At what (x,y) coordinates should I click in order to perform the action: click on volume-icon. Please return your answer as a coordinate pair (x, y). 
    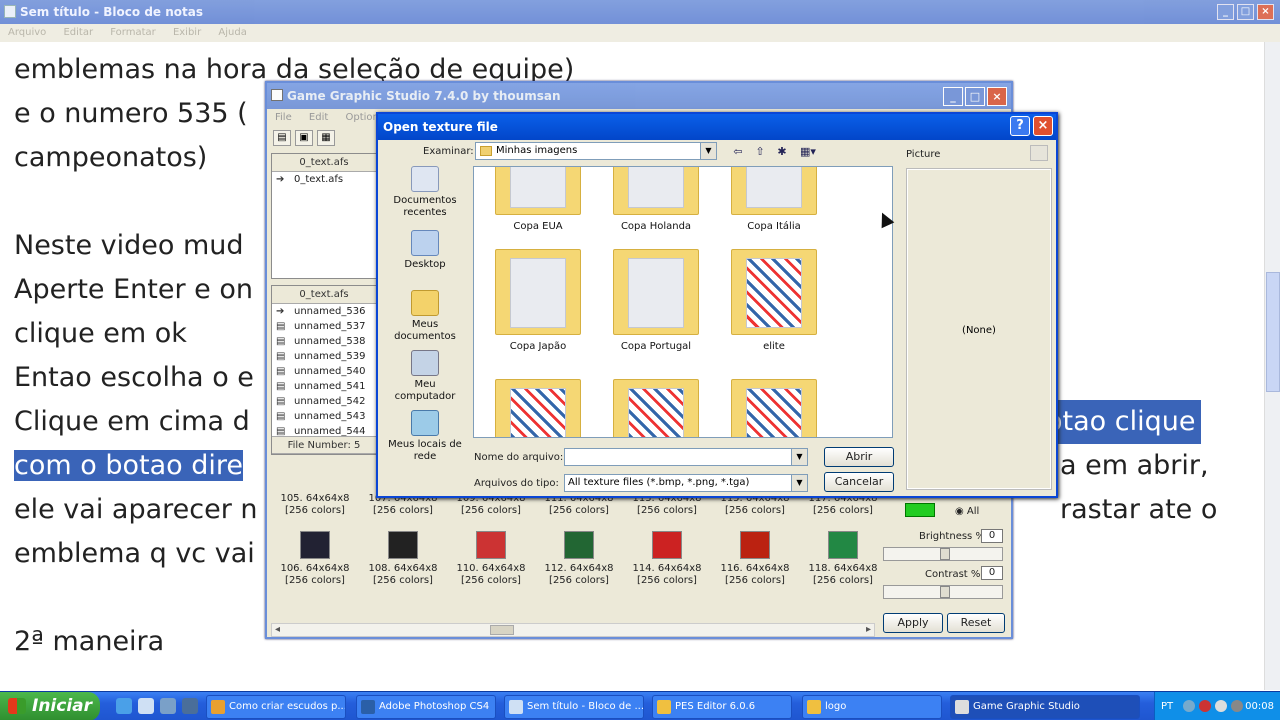
    Looking at the image, I should click on (1221, 706).